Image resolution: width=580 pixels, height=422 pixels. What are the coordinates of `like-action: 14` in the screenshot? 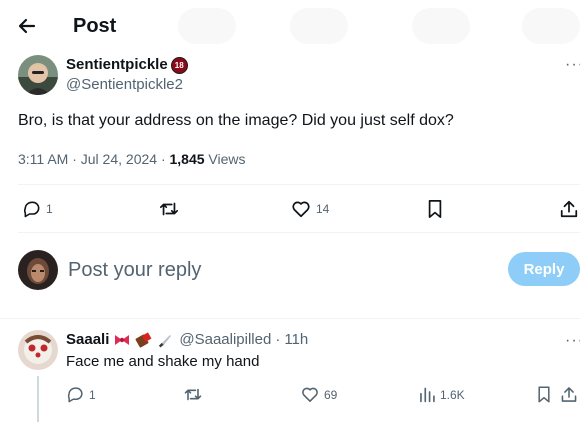 It's located at (309, 209).